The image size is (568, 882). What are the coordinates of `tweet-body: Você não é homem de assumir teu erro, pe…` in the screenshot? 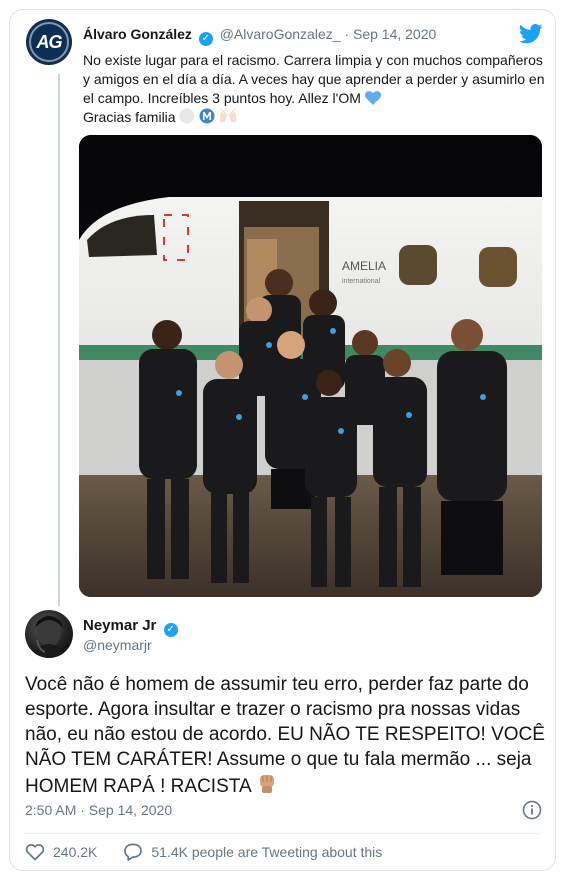 It's located at (285, 735).